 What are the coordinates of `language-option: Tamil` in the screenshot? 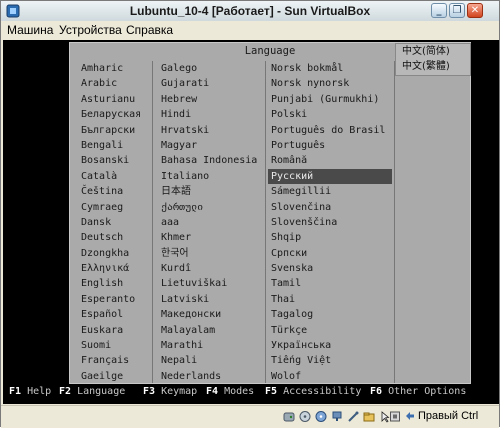 It's located at (330, 283).